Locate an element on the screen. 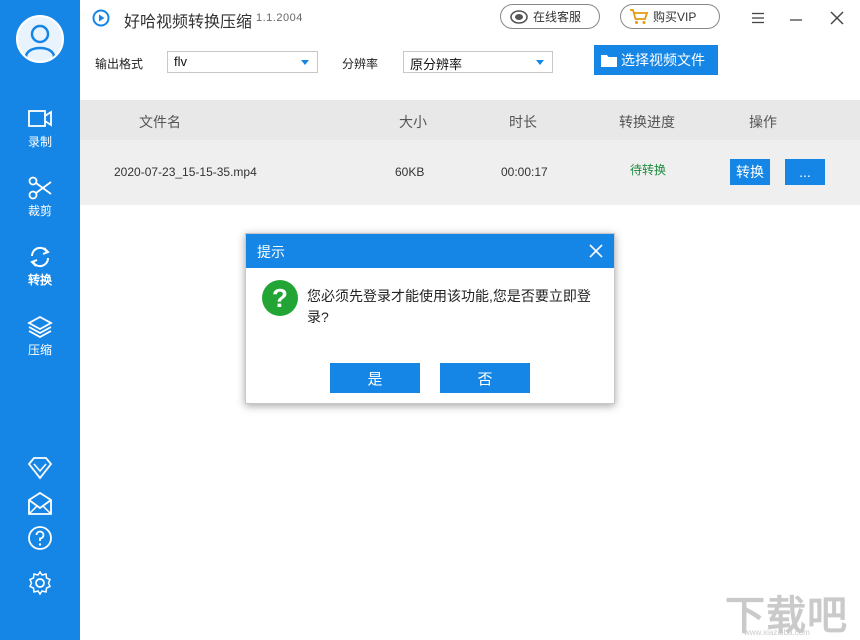  buy-vip-button: 购买VIP is located at coordinates (670, 16).